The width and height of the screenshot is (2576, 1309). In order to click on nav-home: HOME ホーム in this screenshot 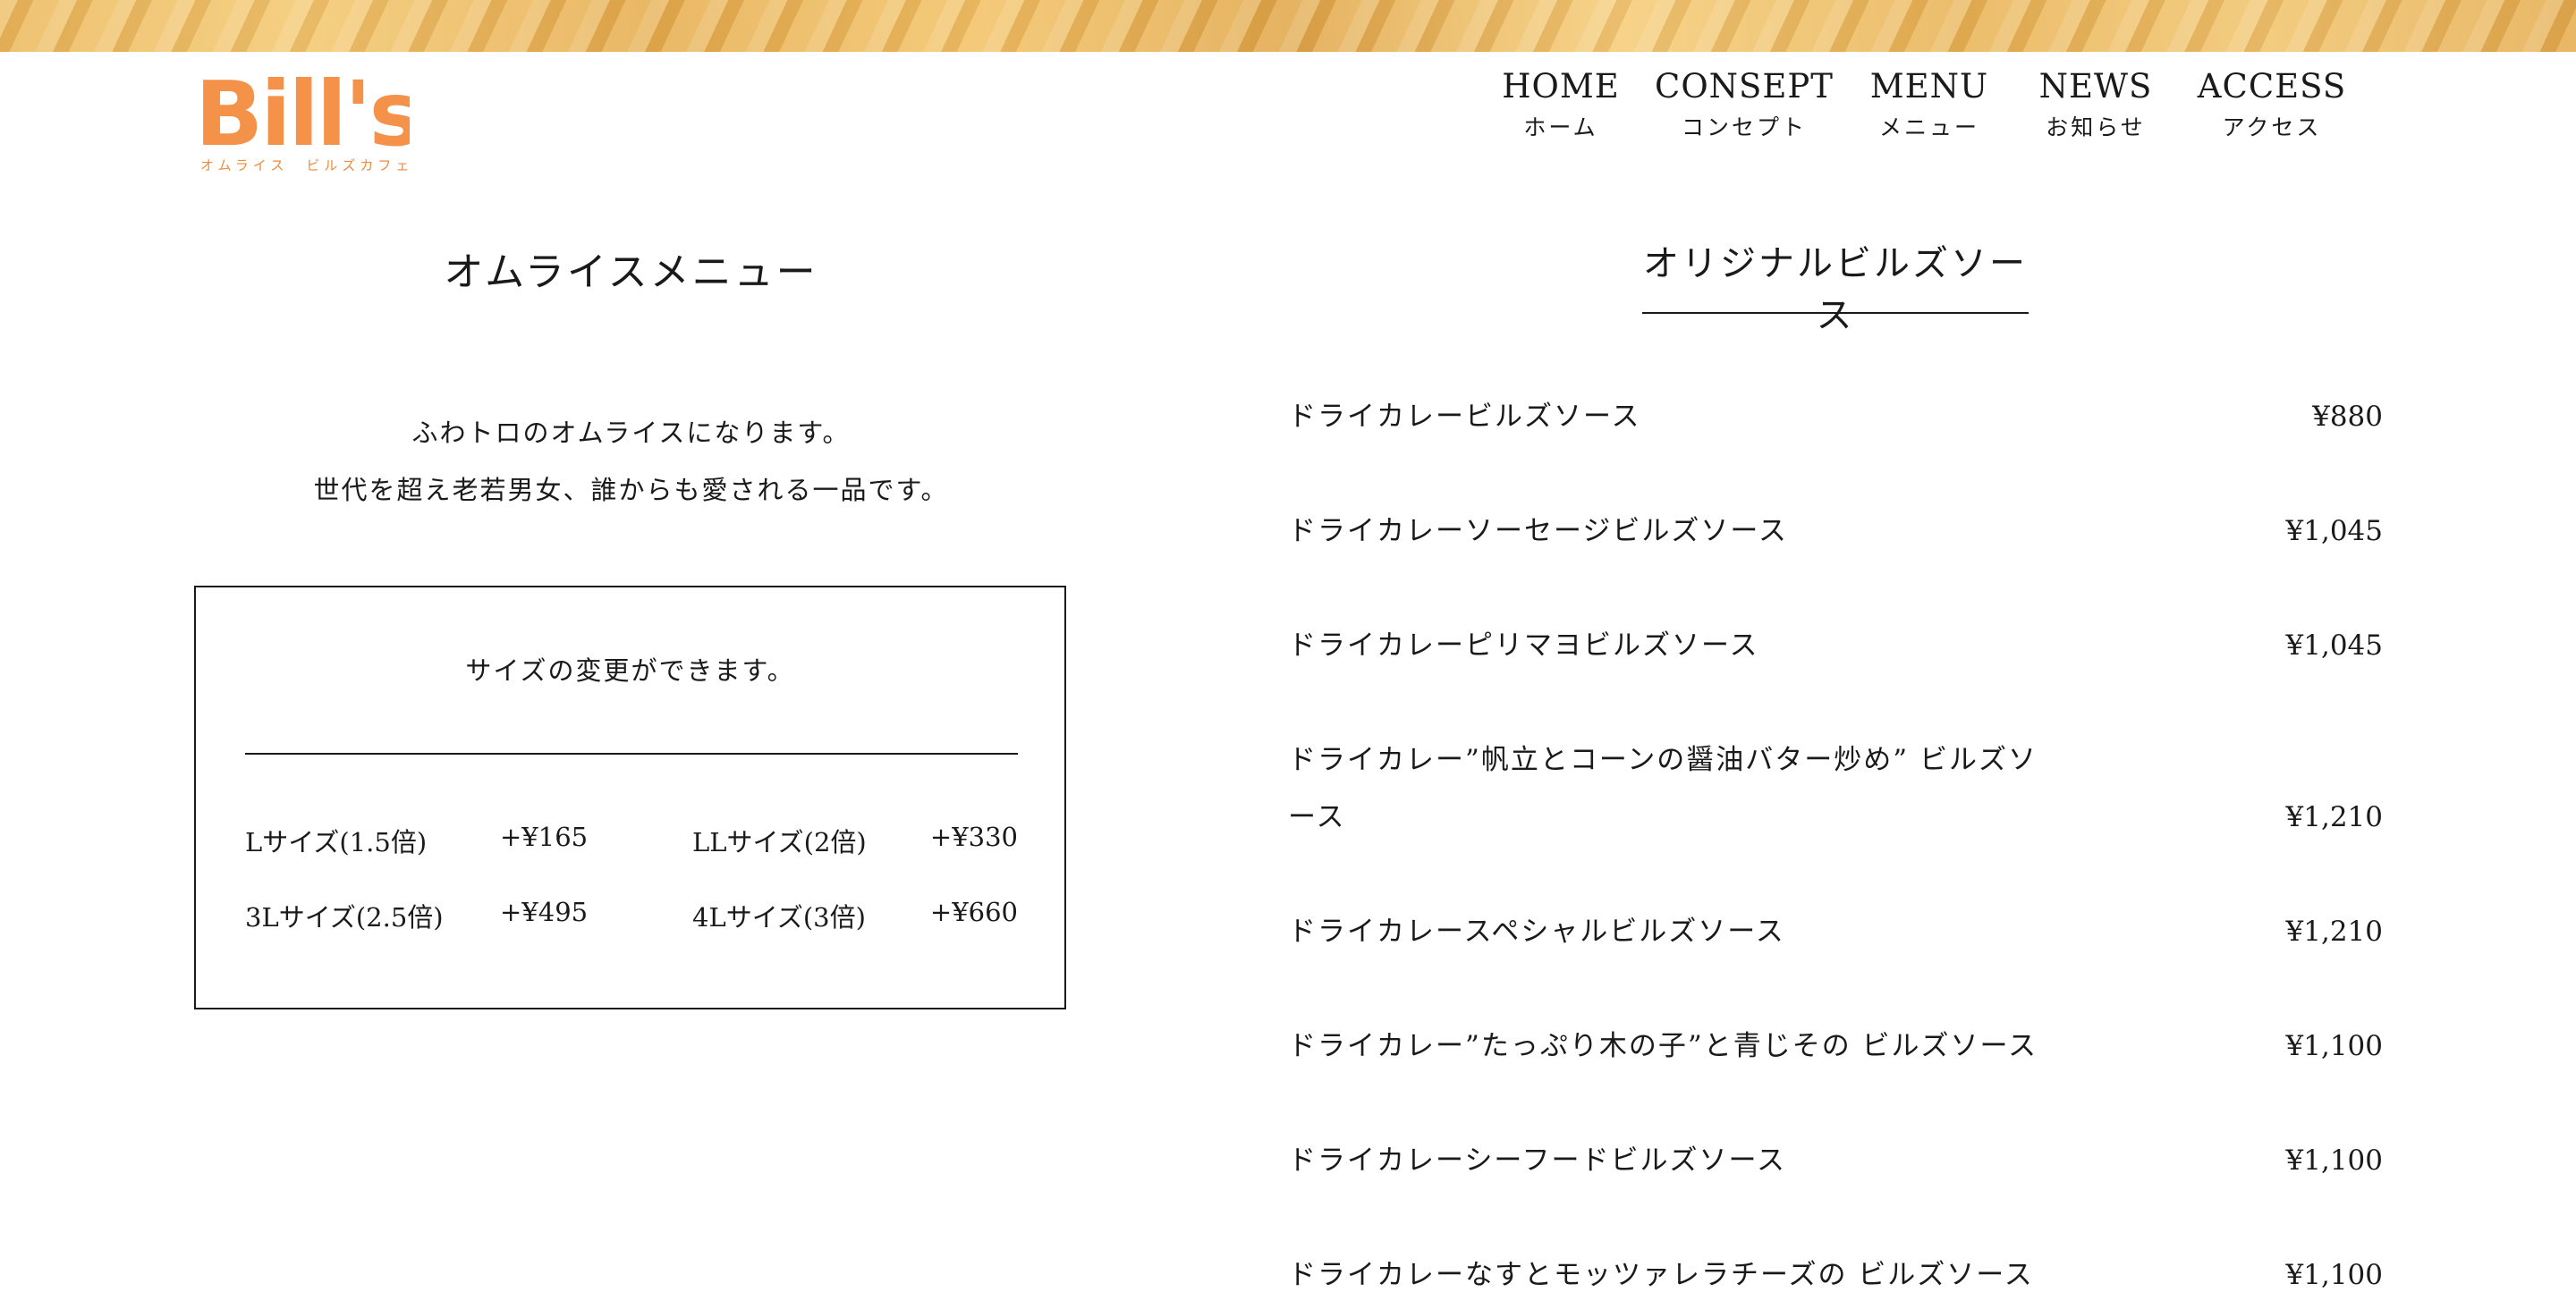, I will do `click(1561, 102)`.